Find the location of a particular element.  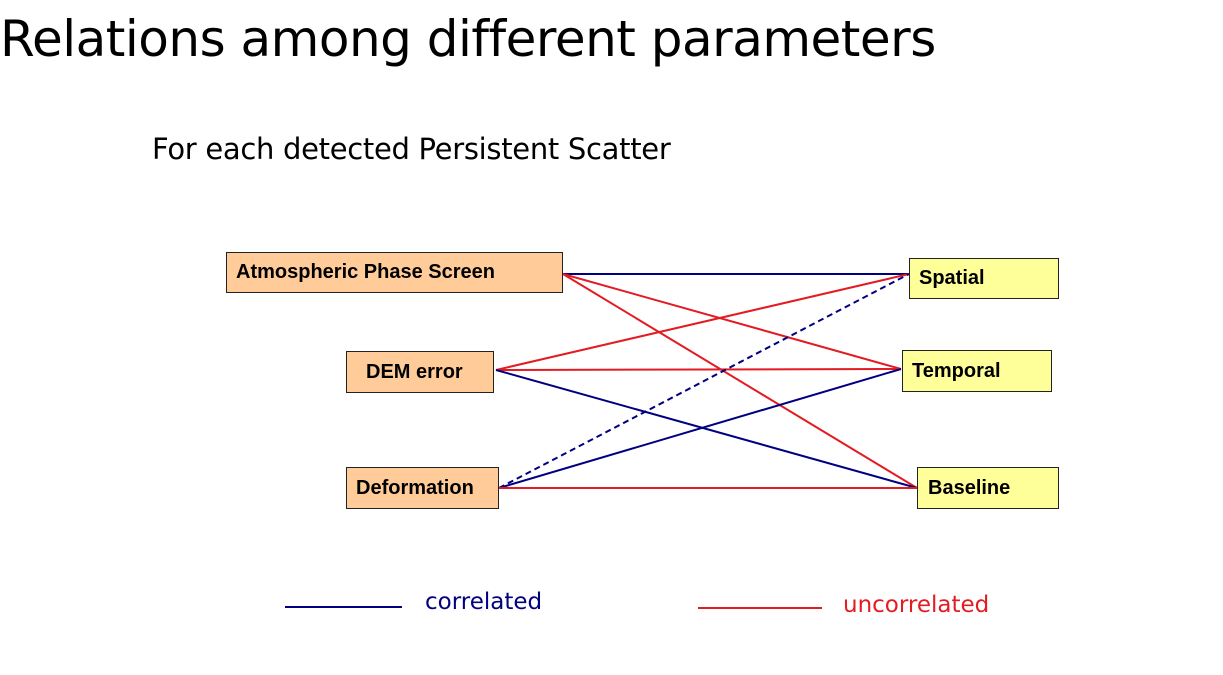

legend-uncorrelated-line is located at coordinates (760, 608).